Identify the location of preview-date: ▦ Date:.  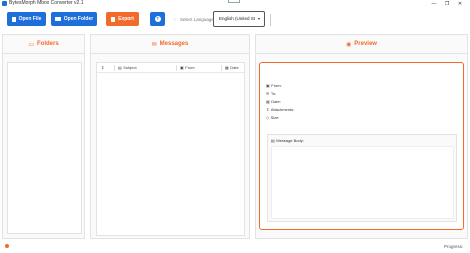
(273, 101).